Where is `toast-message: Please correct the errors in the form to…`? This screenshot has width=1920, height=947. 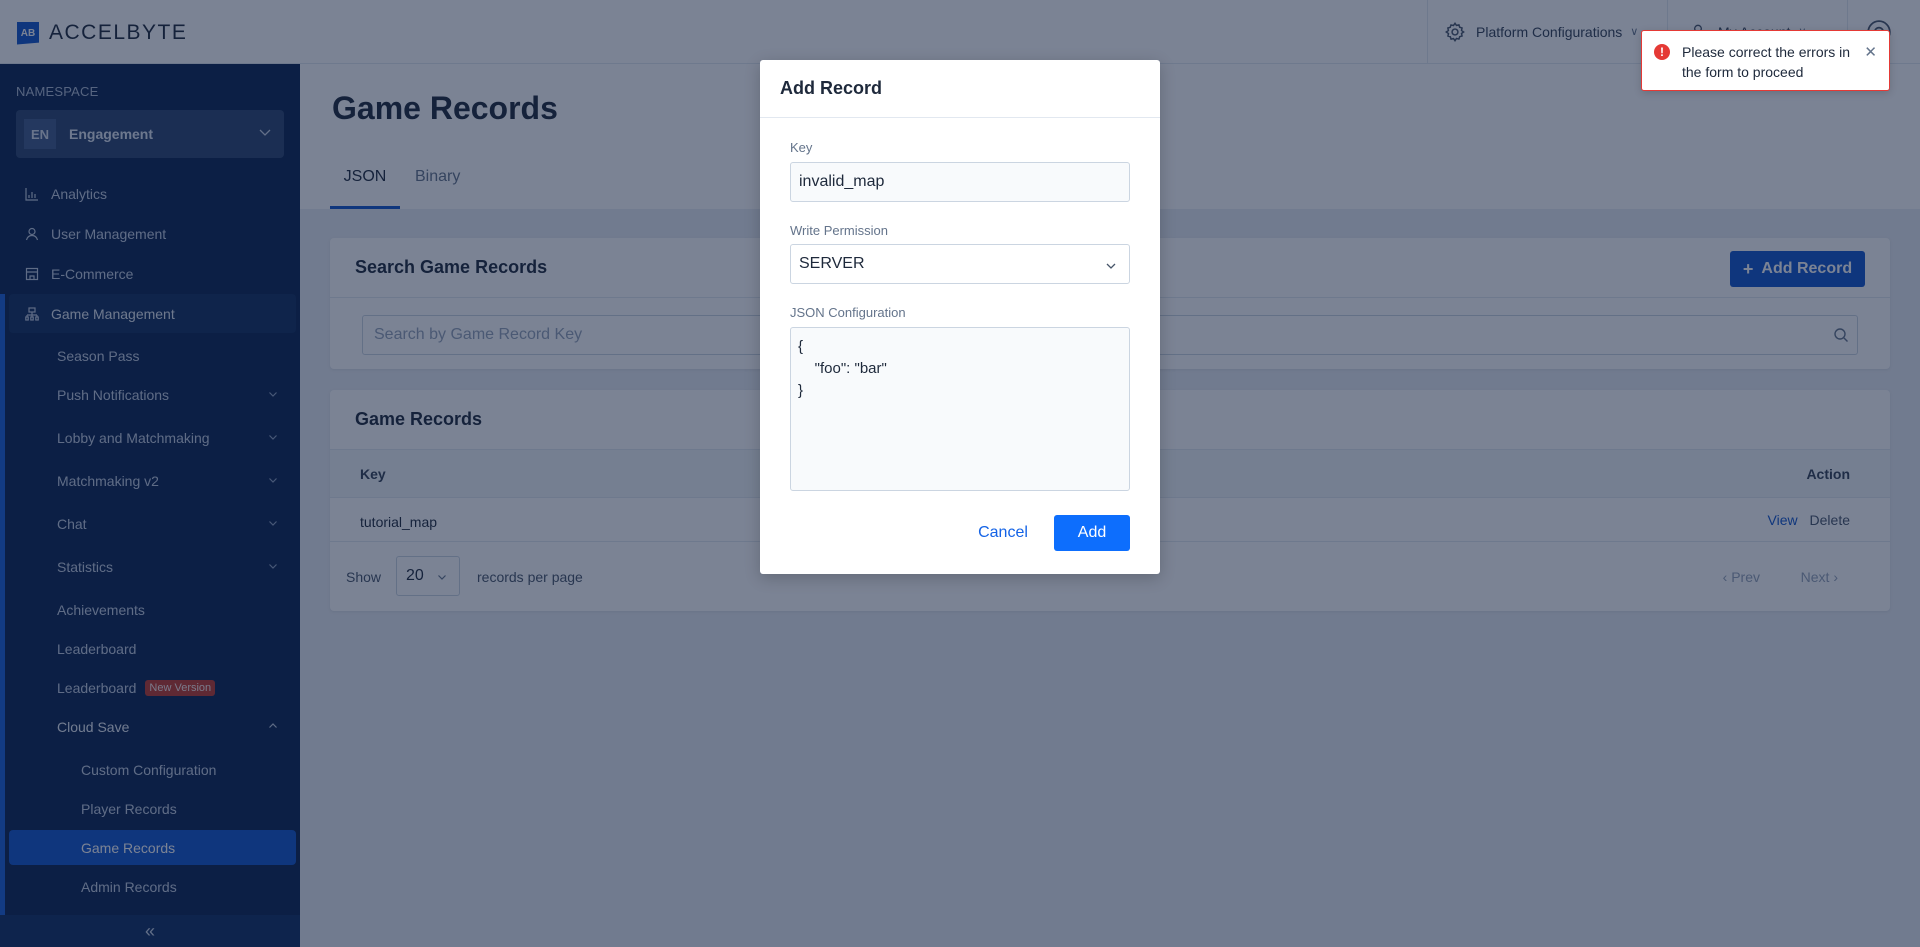 toast-message: Please correct the errors in the form to… is located at coordinates (1766, 62).